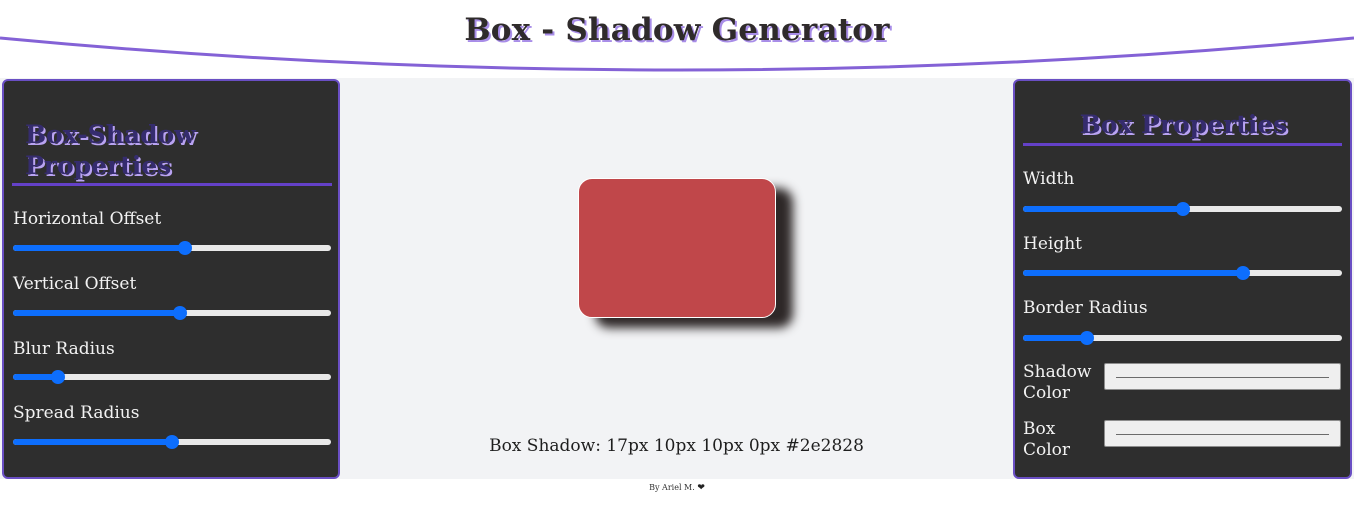  Describe the element at coordinates (672, 487) in the screenshot. I see `credit-text: By Ariel M.` at that location.